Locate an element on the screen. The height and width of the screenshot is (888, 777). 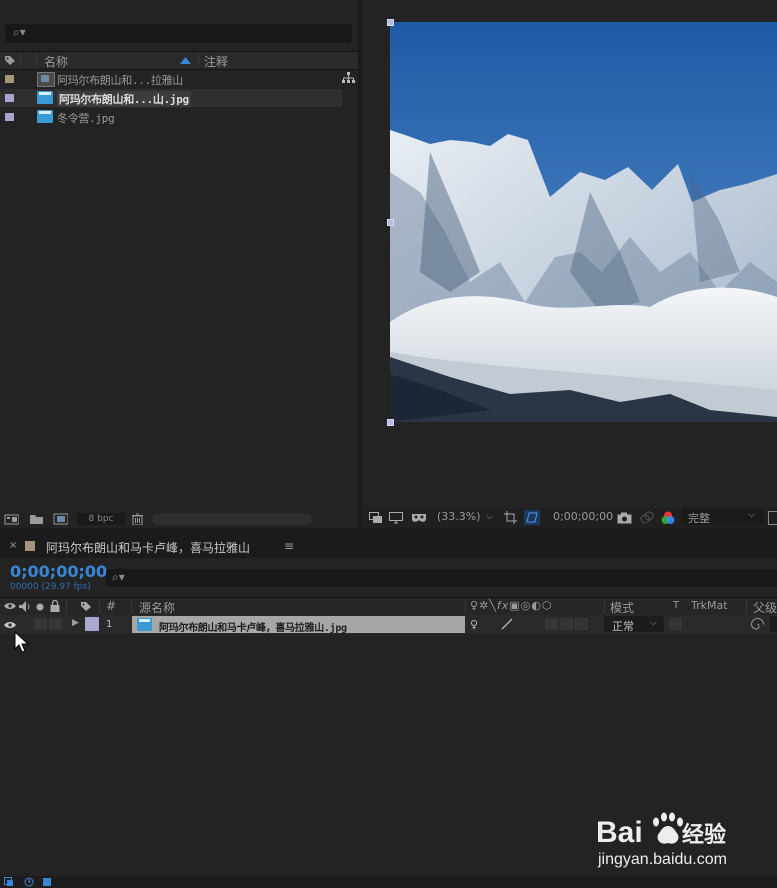
monitor-icon is located at coordinates (396, 518).